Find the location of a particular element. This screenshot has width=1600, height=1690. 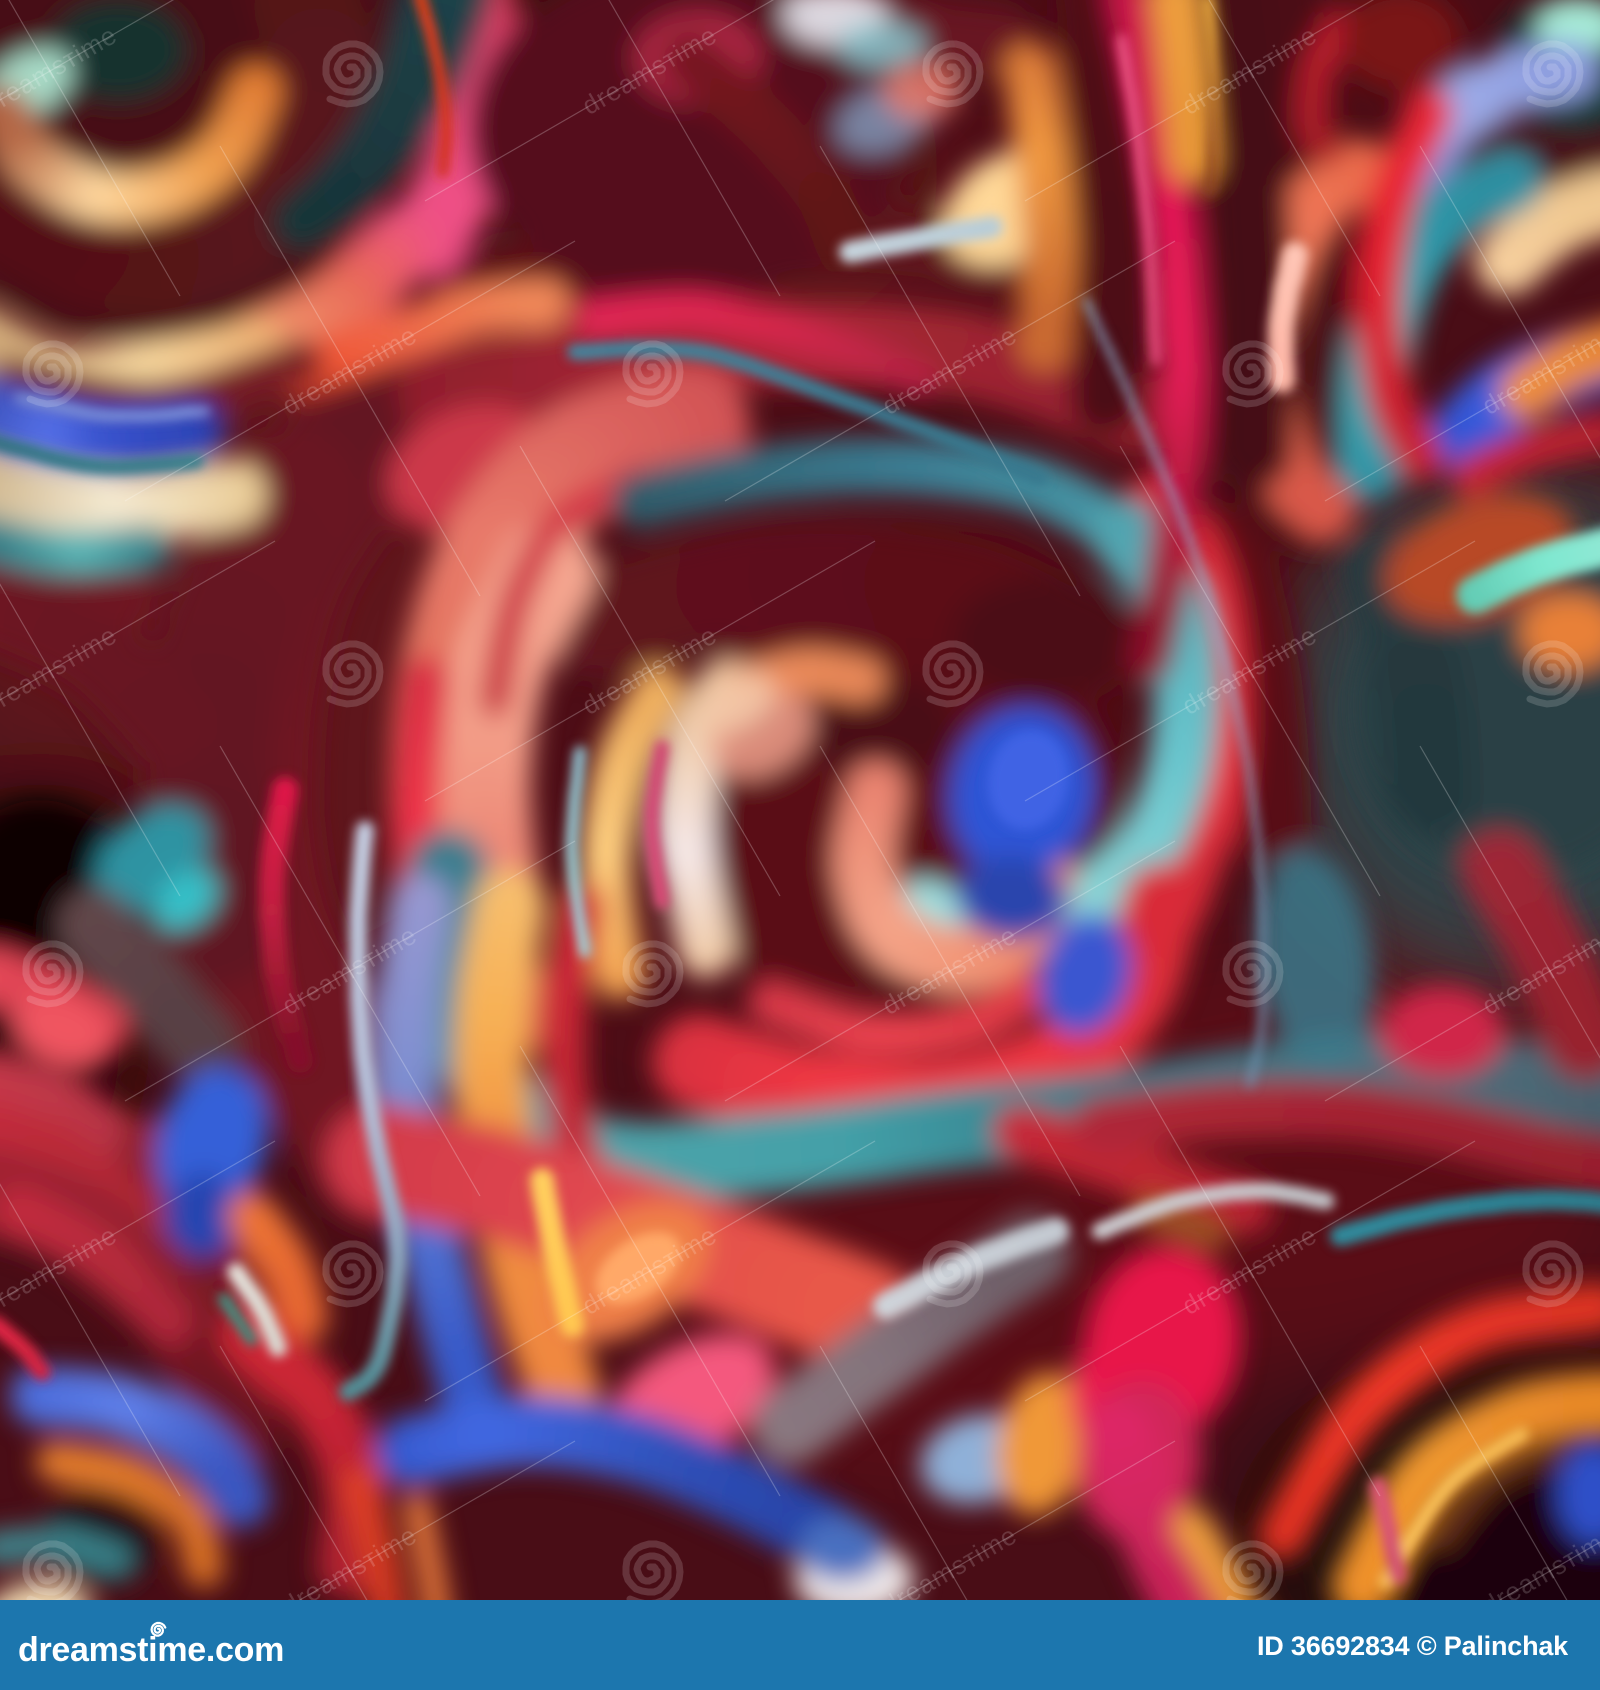

svg-text: dreamstime.com is located at coordinates (151, 1650).